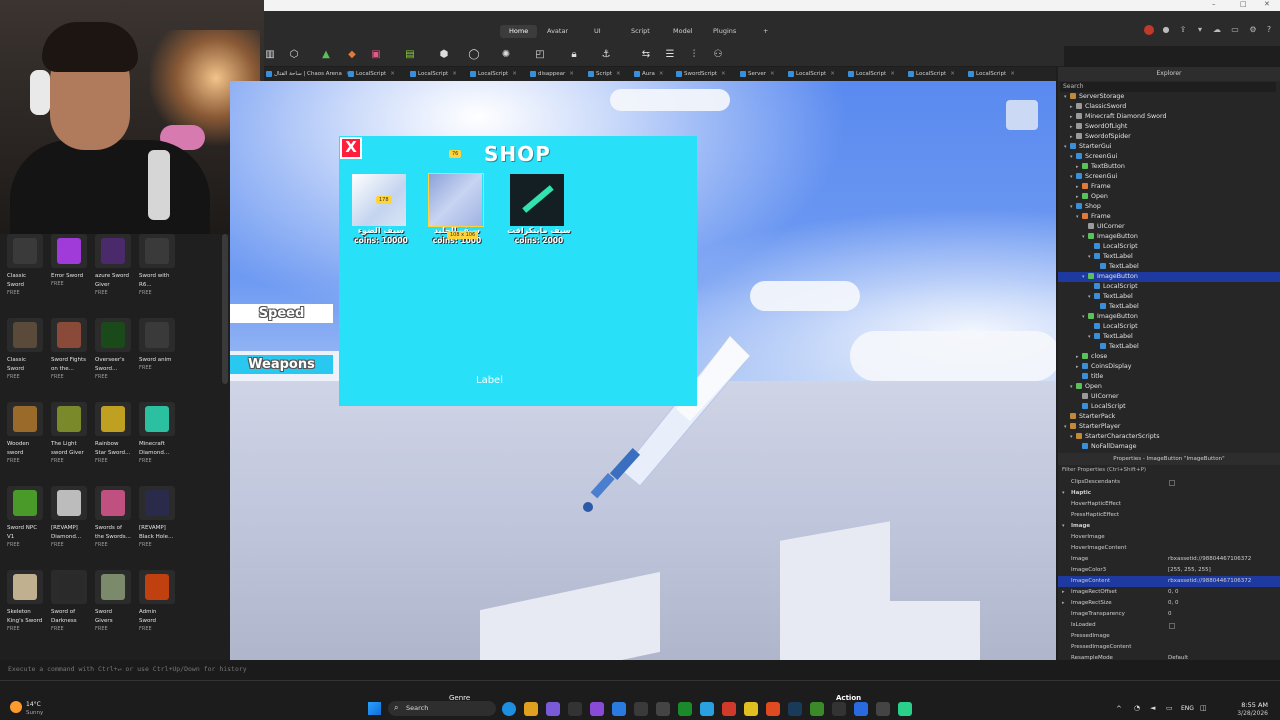 The height and width of the screenshot is (720, 1280). I want to click on tab-disappear: disappear ✕, so click(551, 74).